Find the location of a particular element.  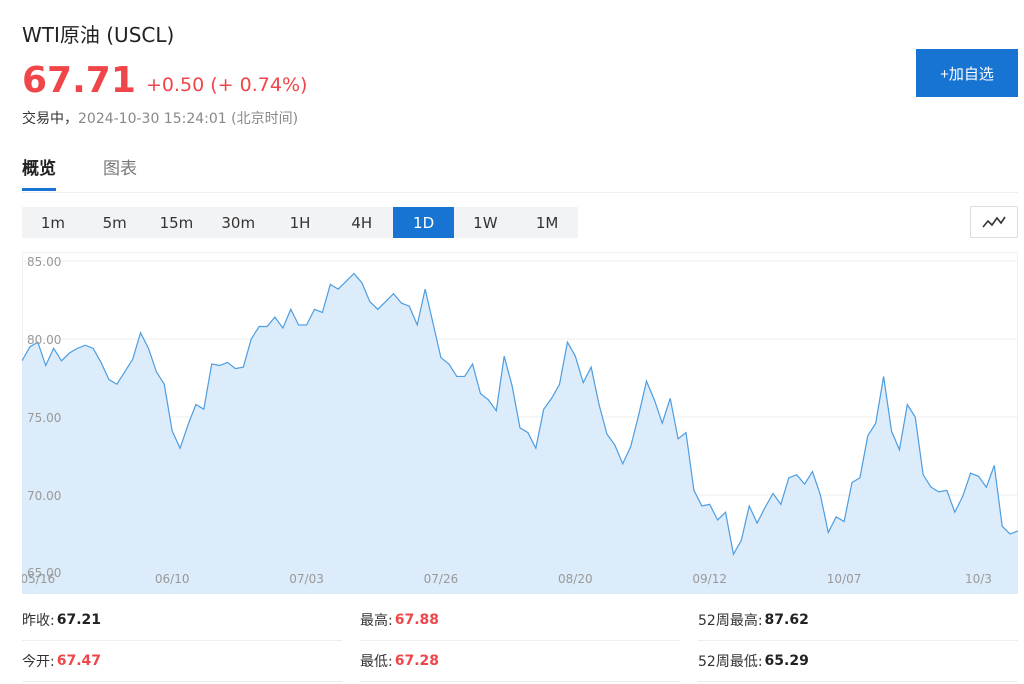

tab-overview: 概览 is located at coordinates (39, 172).